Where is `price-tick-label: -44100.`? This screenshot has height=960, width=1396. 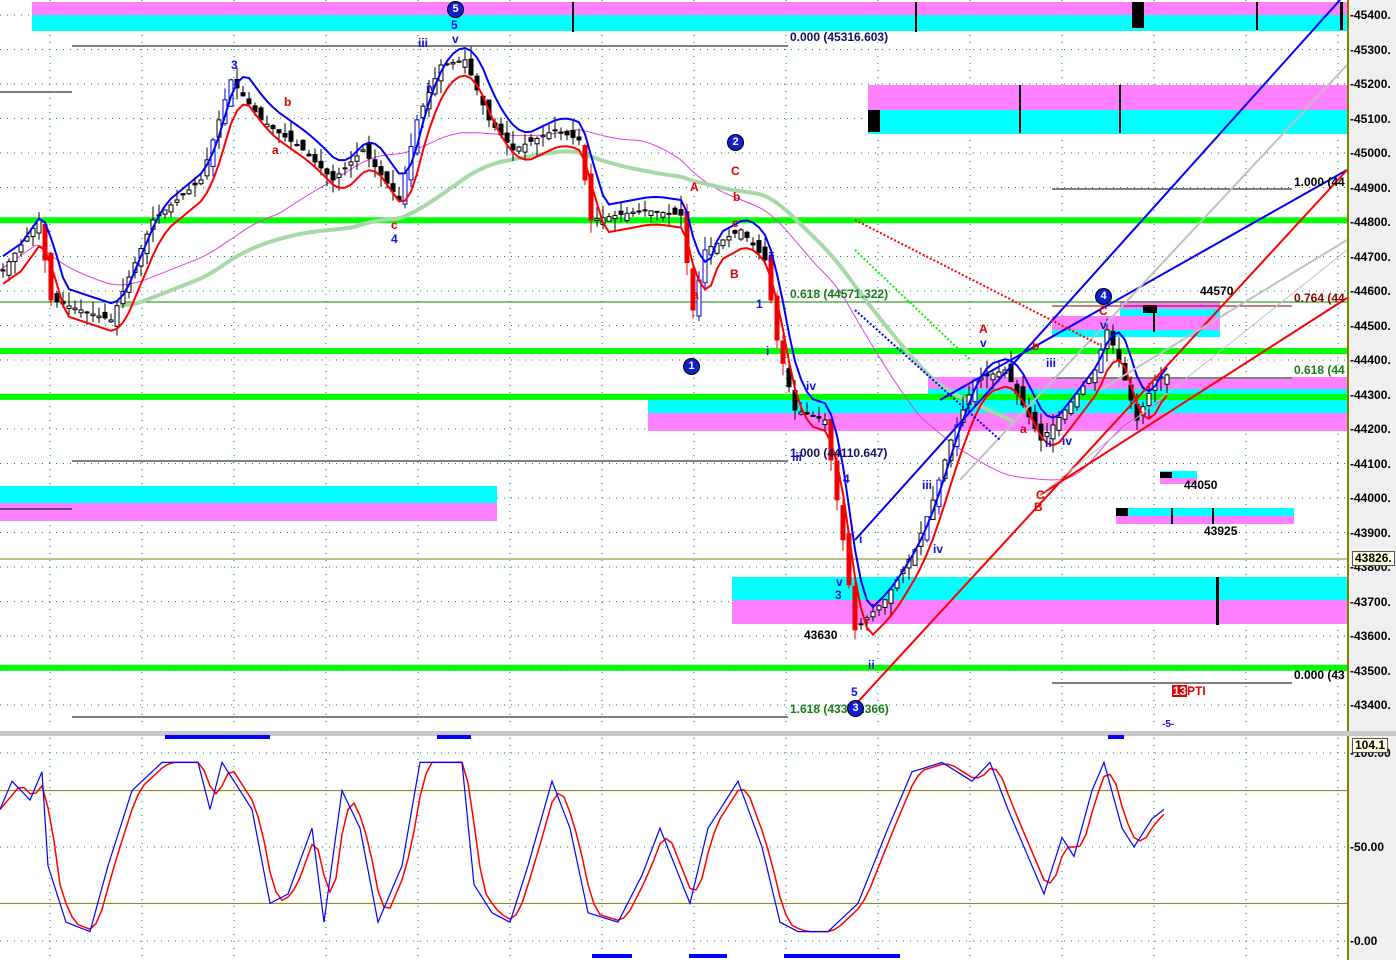
price-tick-label: -44100. is located at coordinates (1370, 463).